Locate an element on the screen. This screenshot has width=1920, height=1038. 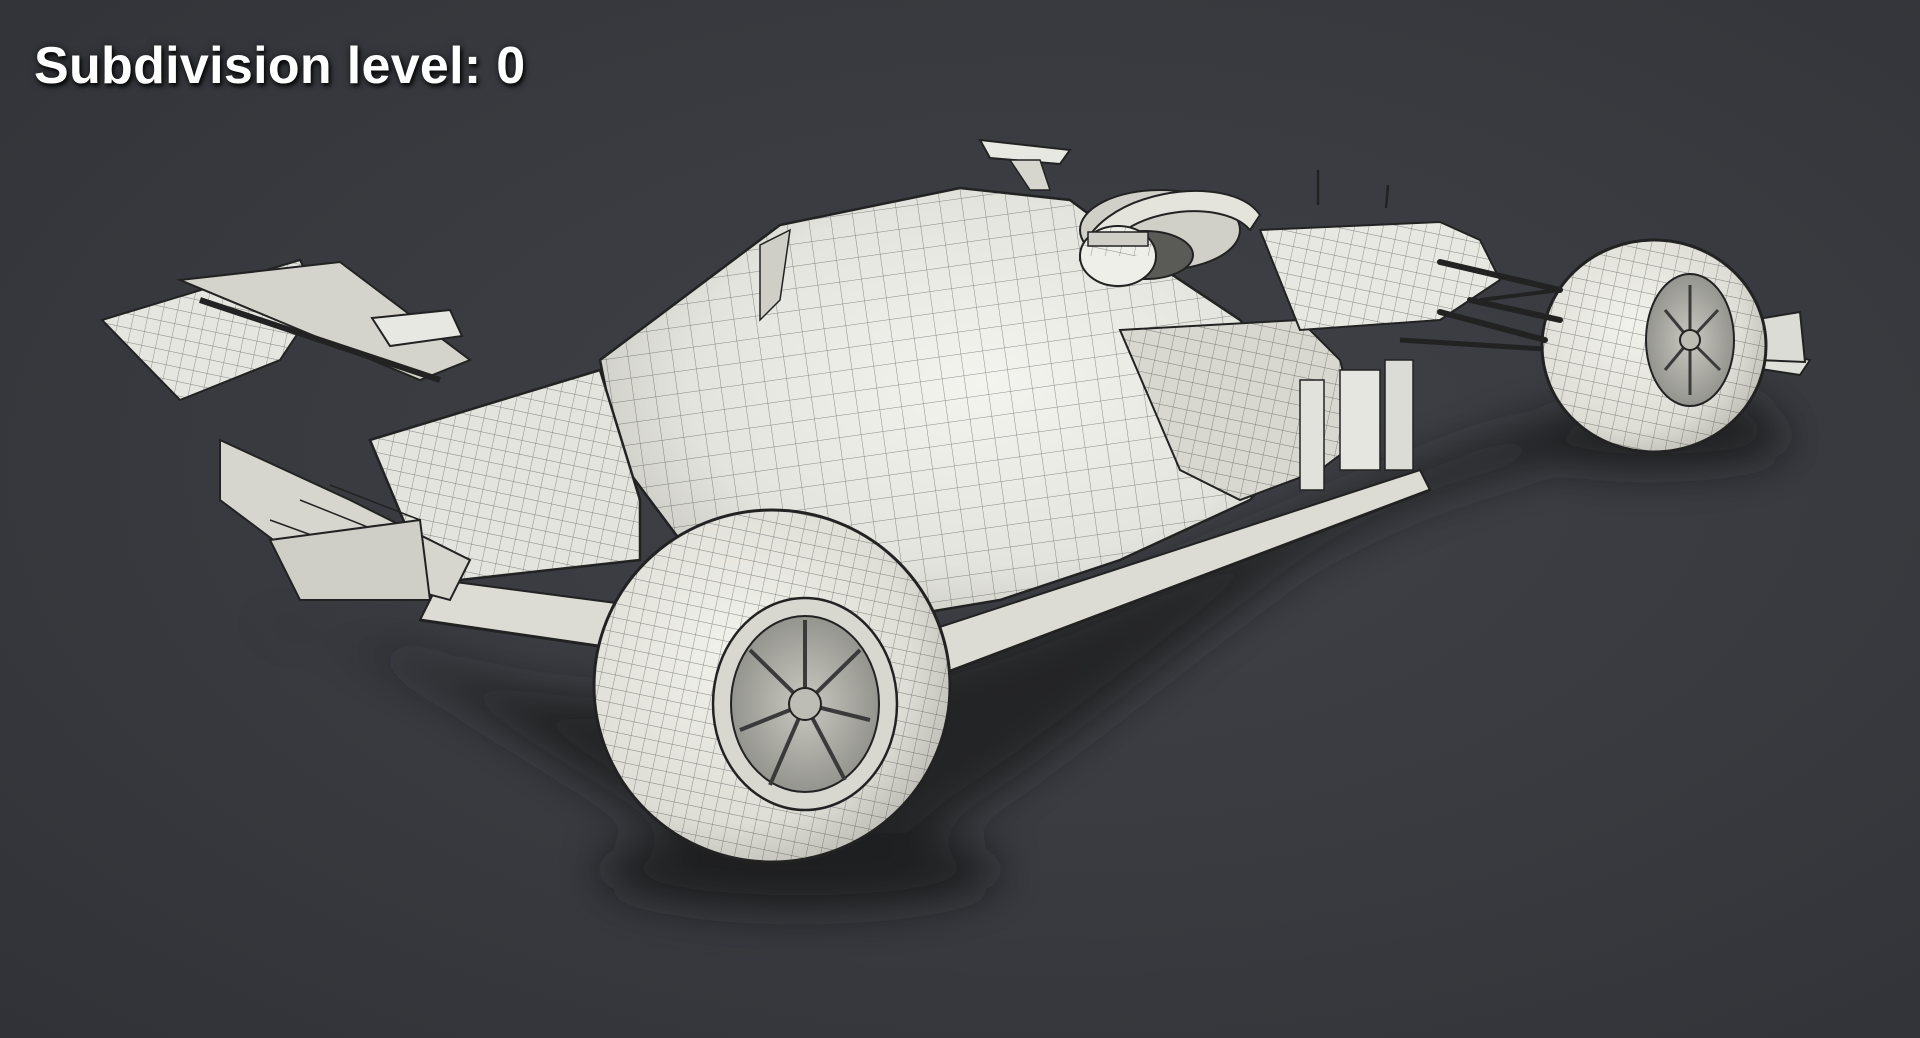
cockpit-halo is located at coordinates (1170, 238).